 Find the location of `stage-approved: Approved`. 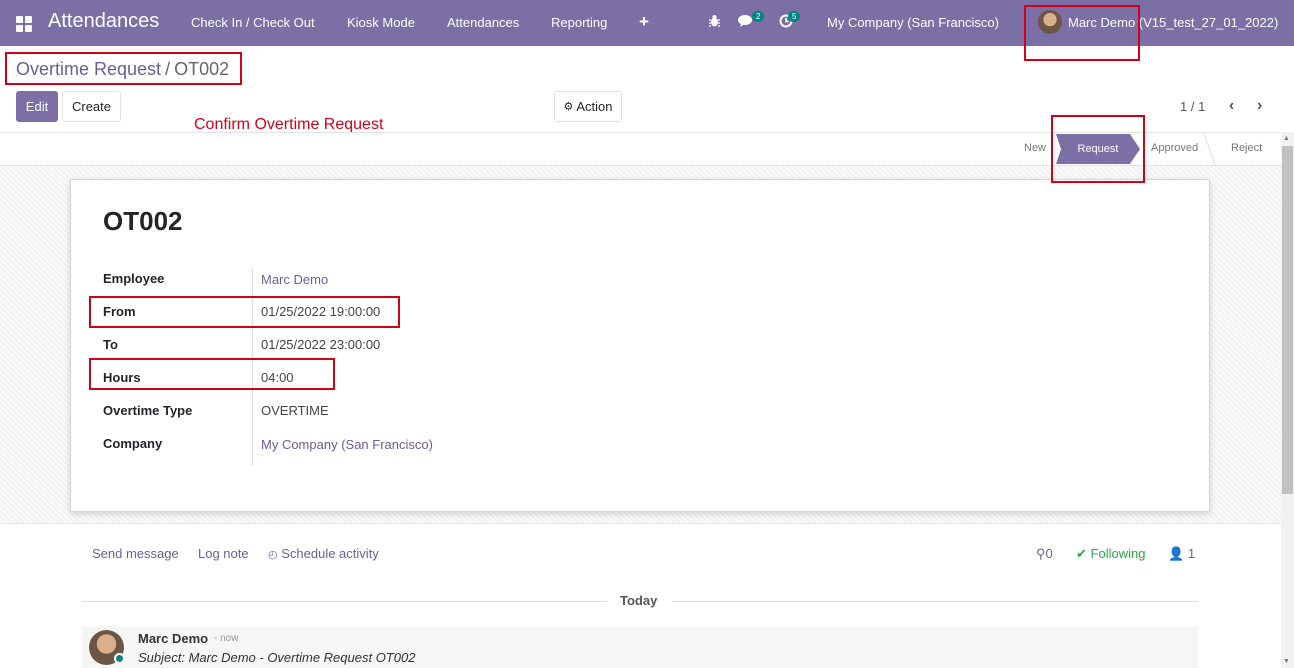

stage-approved: Approved is located at coordinates (1174, 148).